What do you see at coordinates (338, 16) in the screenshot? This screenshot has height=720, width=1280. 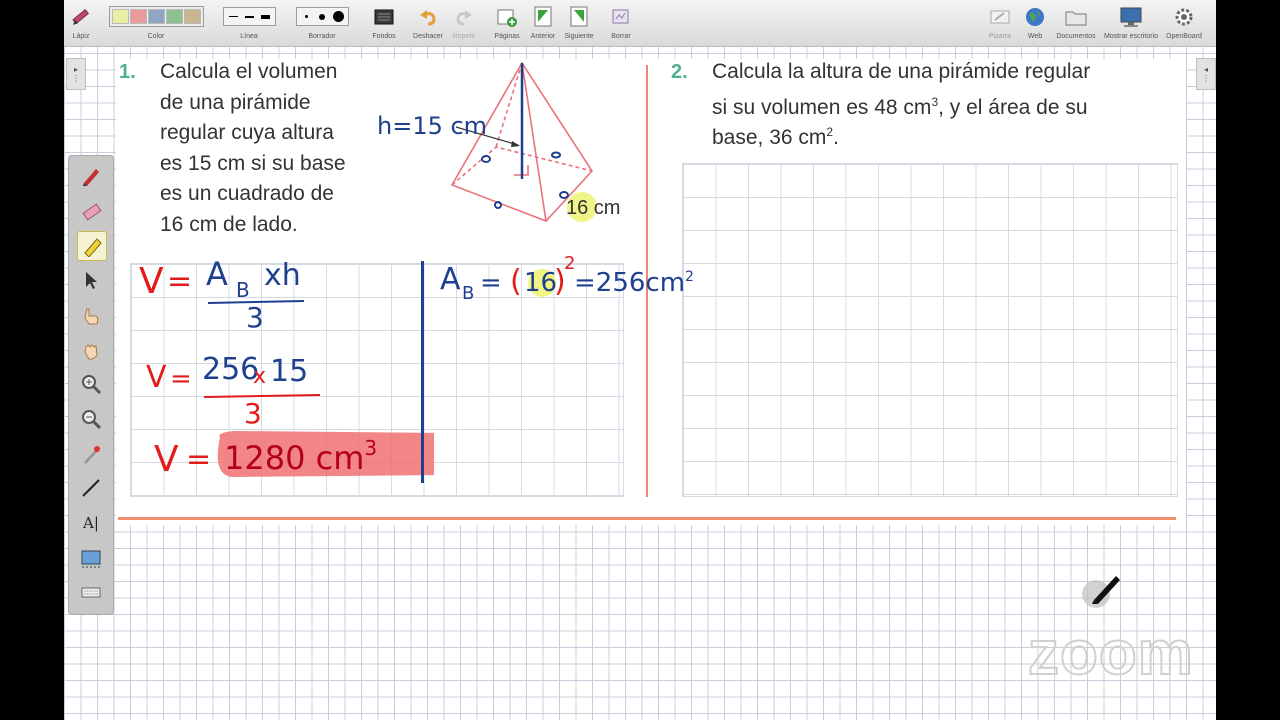 I see `eraser-large-option` at bounding box center [338, 16].